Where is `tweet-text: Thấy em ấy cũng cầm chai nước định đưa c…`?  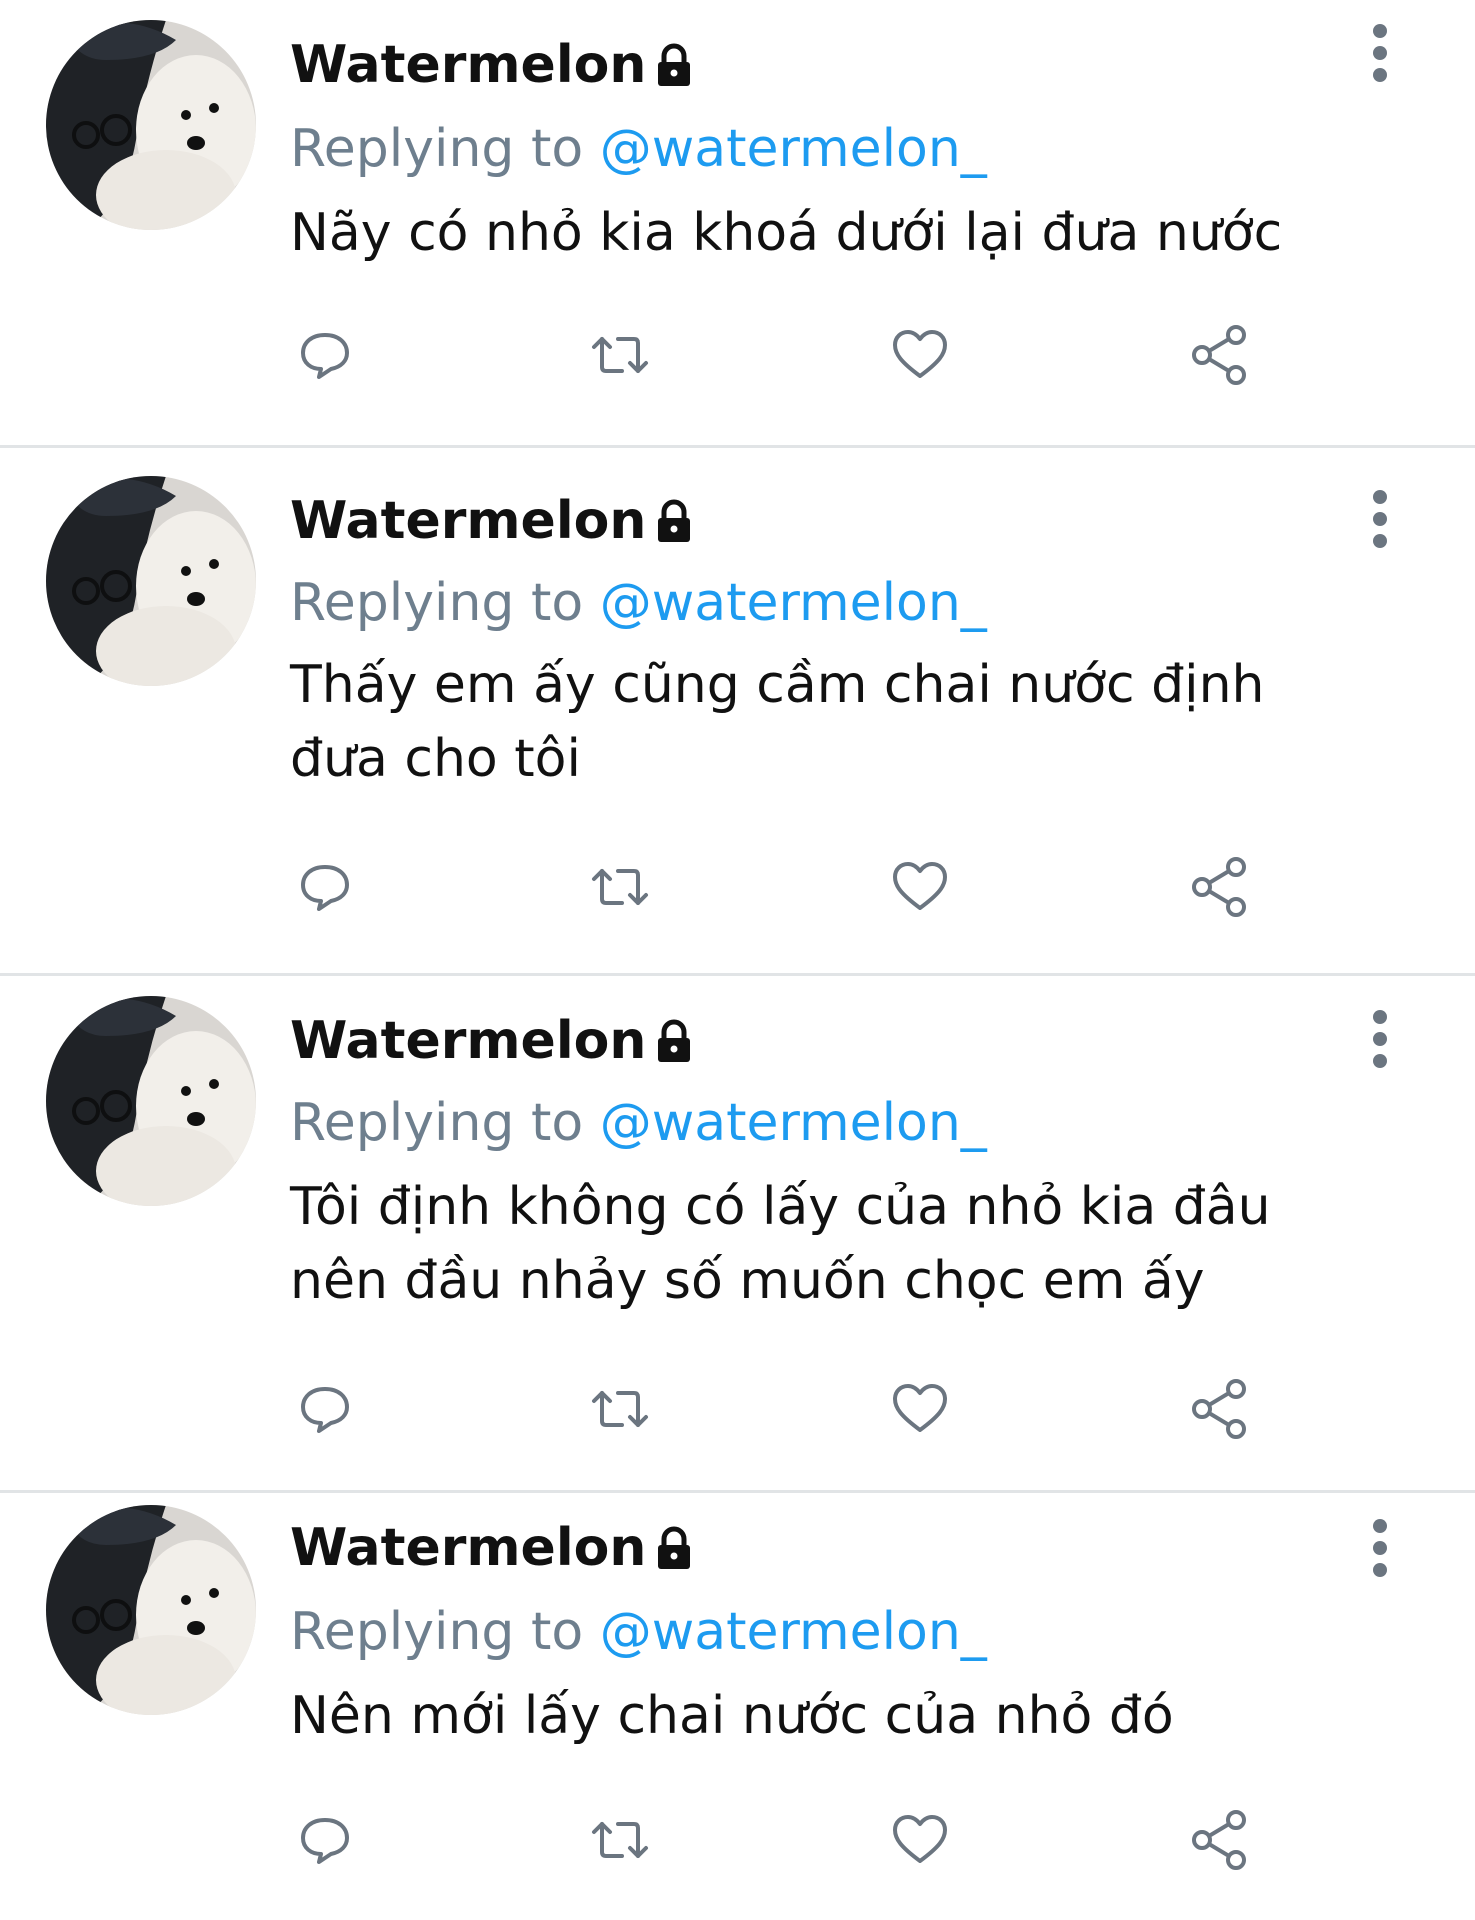
tweet-text: Thấy em ấy cũng cầm chai nước định đưa c… is located at coordinates (777, 722).